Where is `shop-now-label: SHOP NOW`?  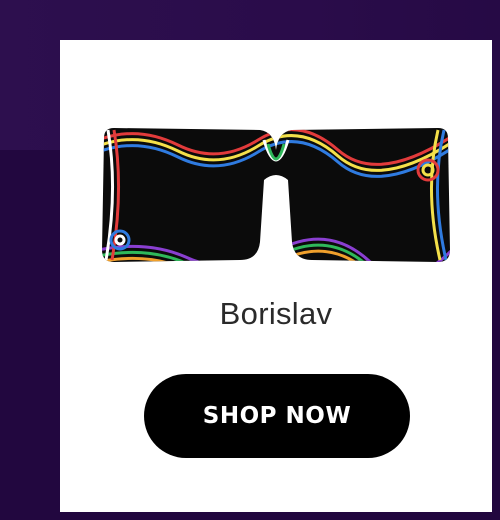 shop-now-label: SHOP NOW is located at coordinates (277, 416).